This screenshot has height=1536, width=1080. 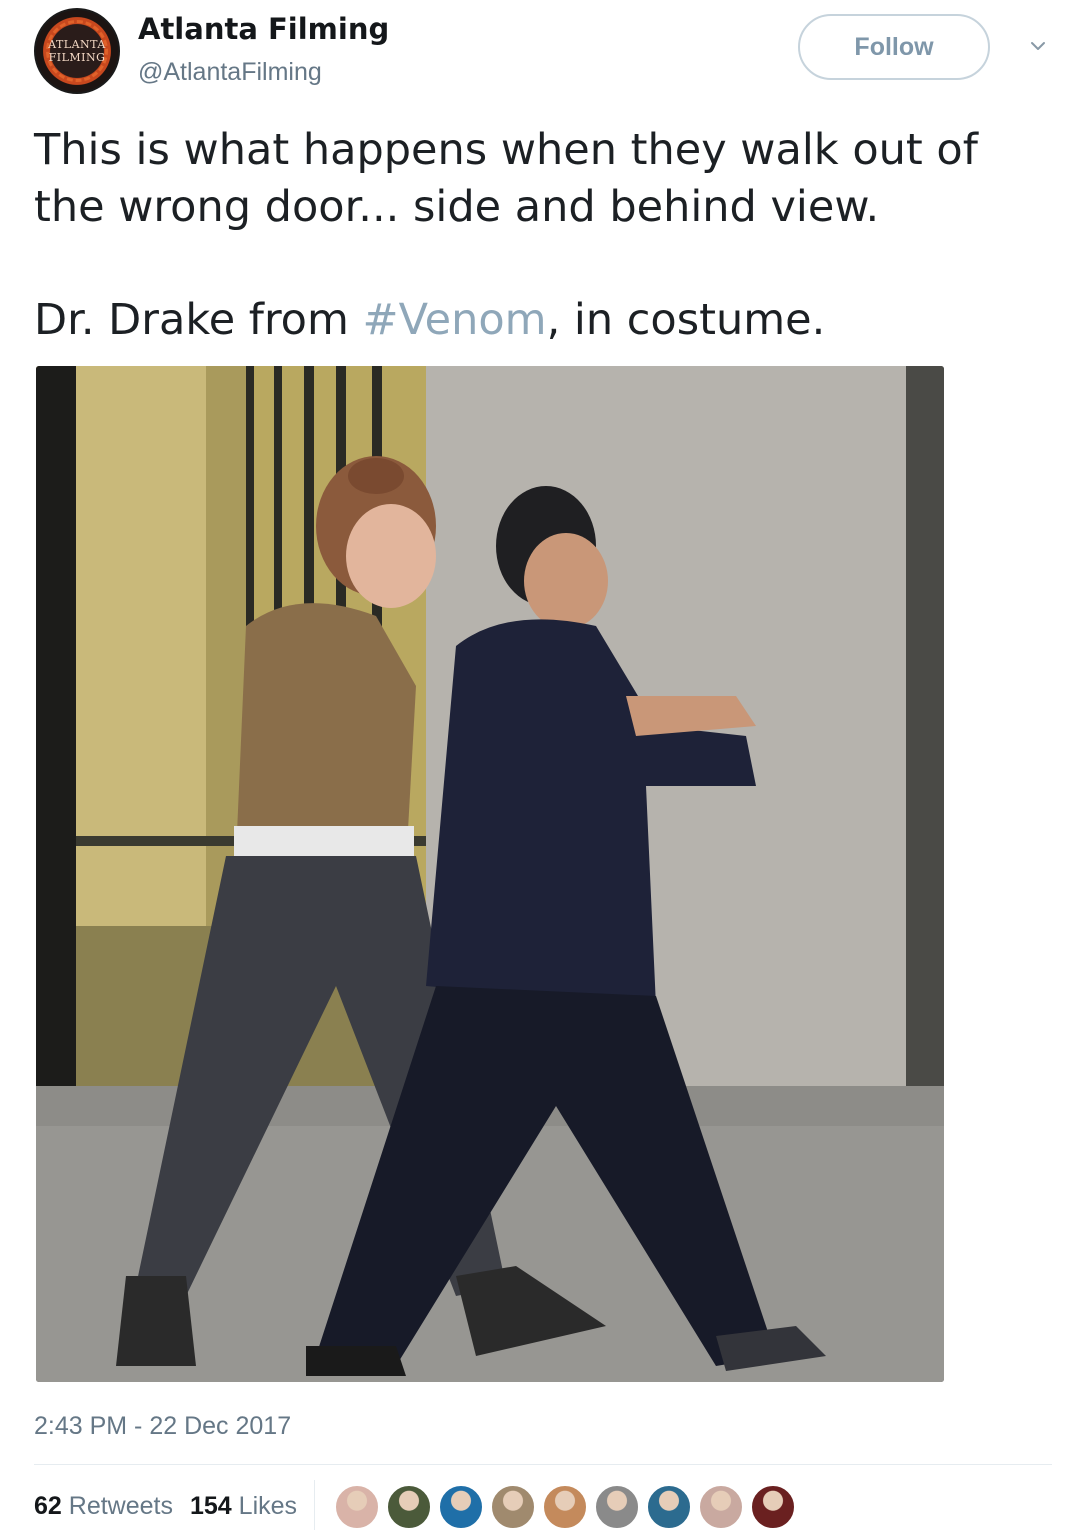 What do you see at coordinates (263, 29) in the screenshot?
I see `author-display-name: Atlanta Filming` at bounding box center [263, 29].